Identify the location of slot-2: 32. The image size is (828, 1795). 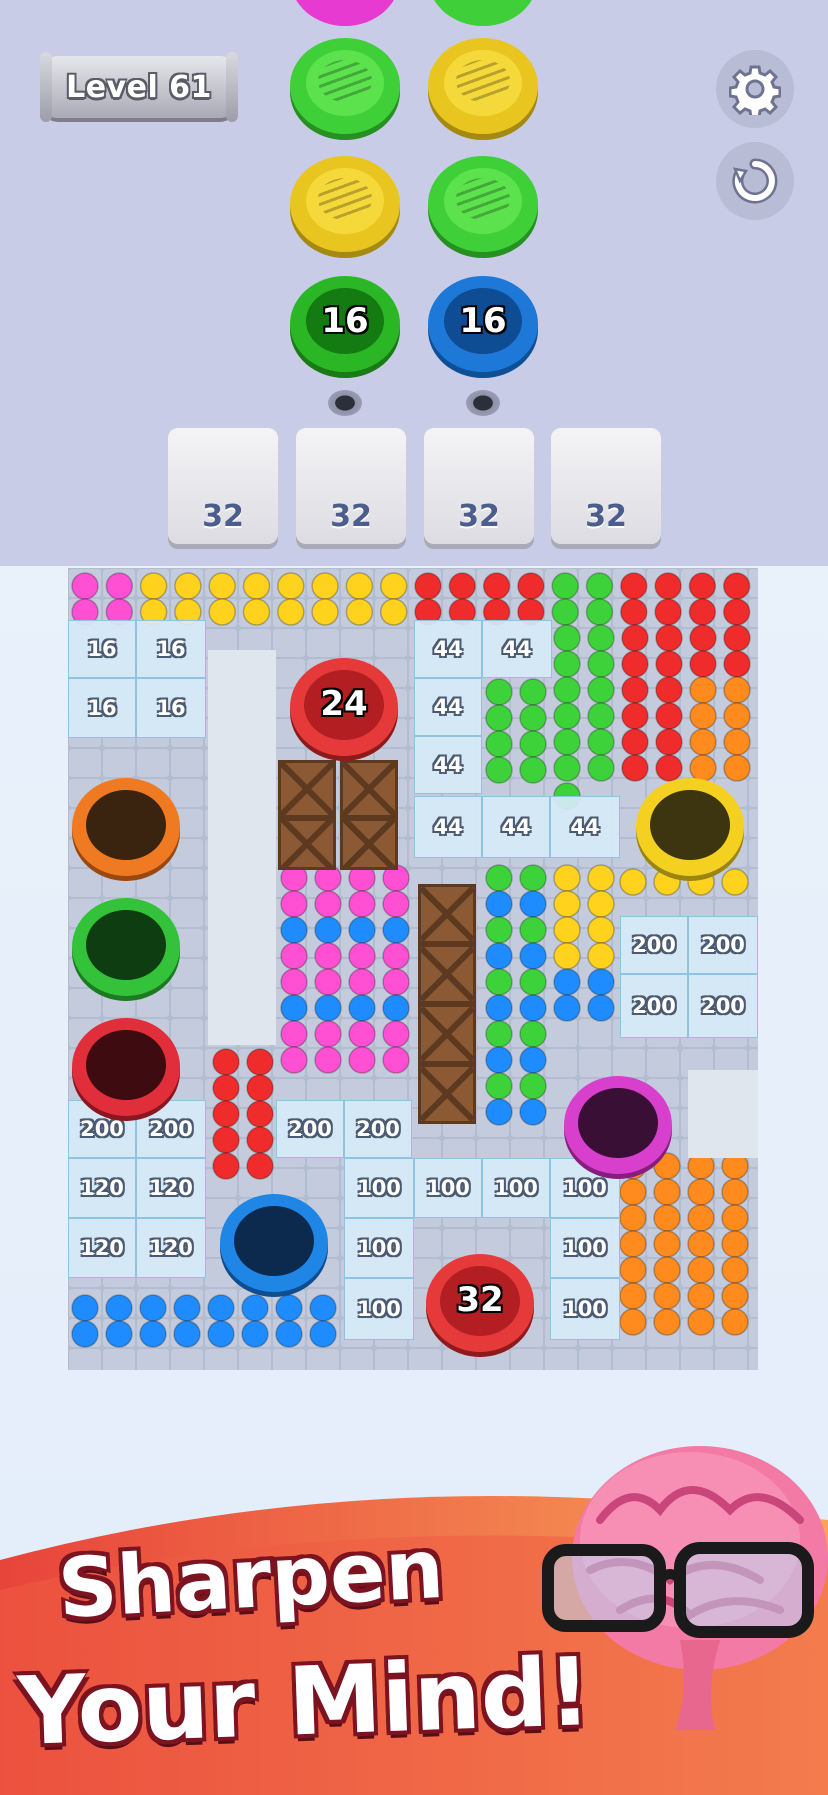
(351, 486).